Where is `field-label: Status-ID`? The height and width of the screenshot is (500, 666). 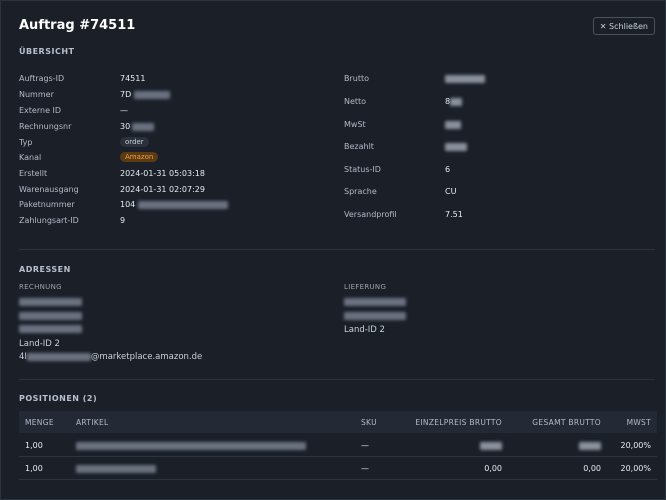 field-label: Status-ID is located at coordinates (362, 169).